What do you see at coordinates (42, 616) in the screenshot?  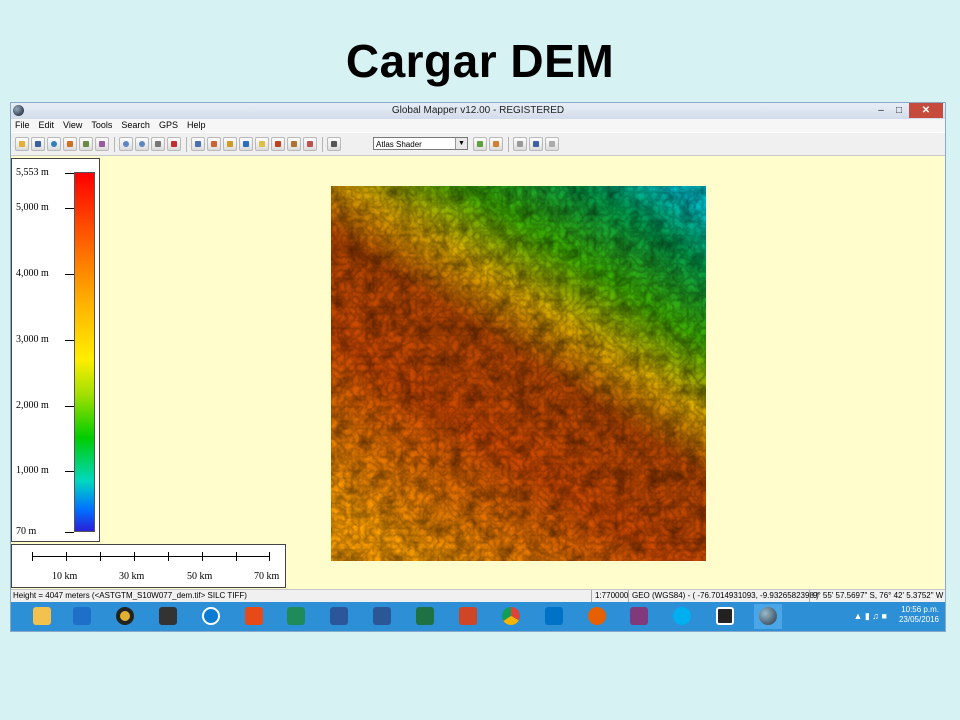 I see `file-explorer-icon` at bounding box center [42, 616].